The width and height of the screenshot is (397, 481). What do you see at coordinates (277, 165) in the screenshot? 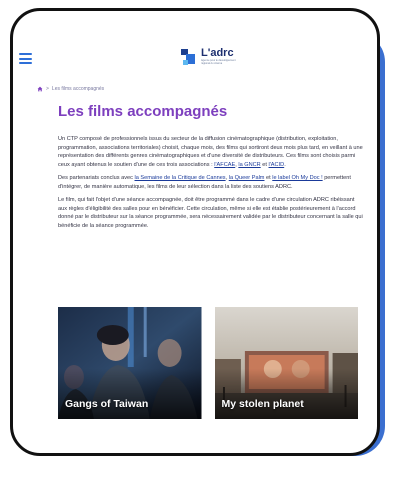
I see `link-acid: l'ACID` at bounding box center [277, 165].